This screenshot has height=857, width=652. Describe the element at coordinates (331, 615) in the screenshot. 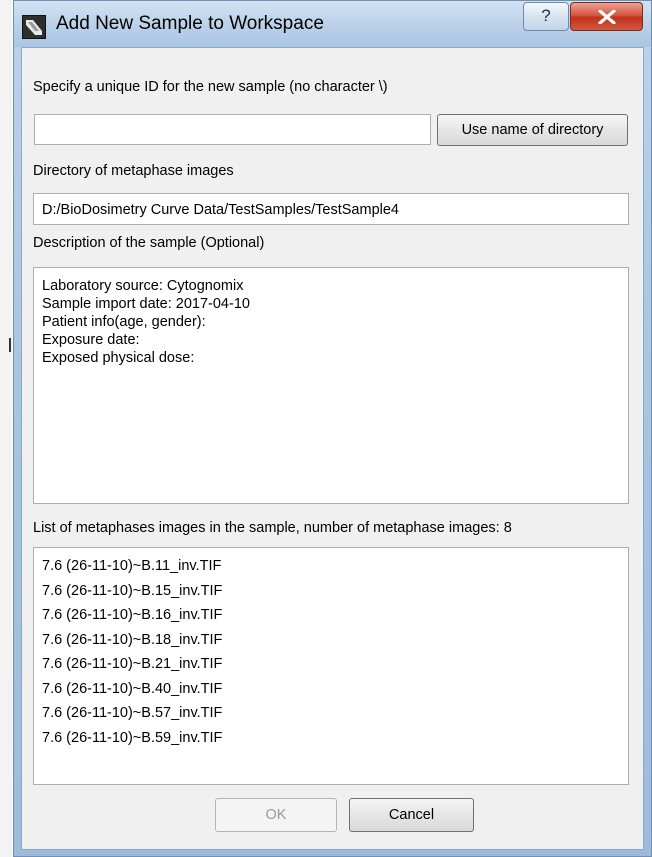

I see `list-item: 7.6 (26-11-10)~B.16_inv.TIF` at that location.